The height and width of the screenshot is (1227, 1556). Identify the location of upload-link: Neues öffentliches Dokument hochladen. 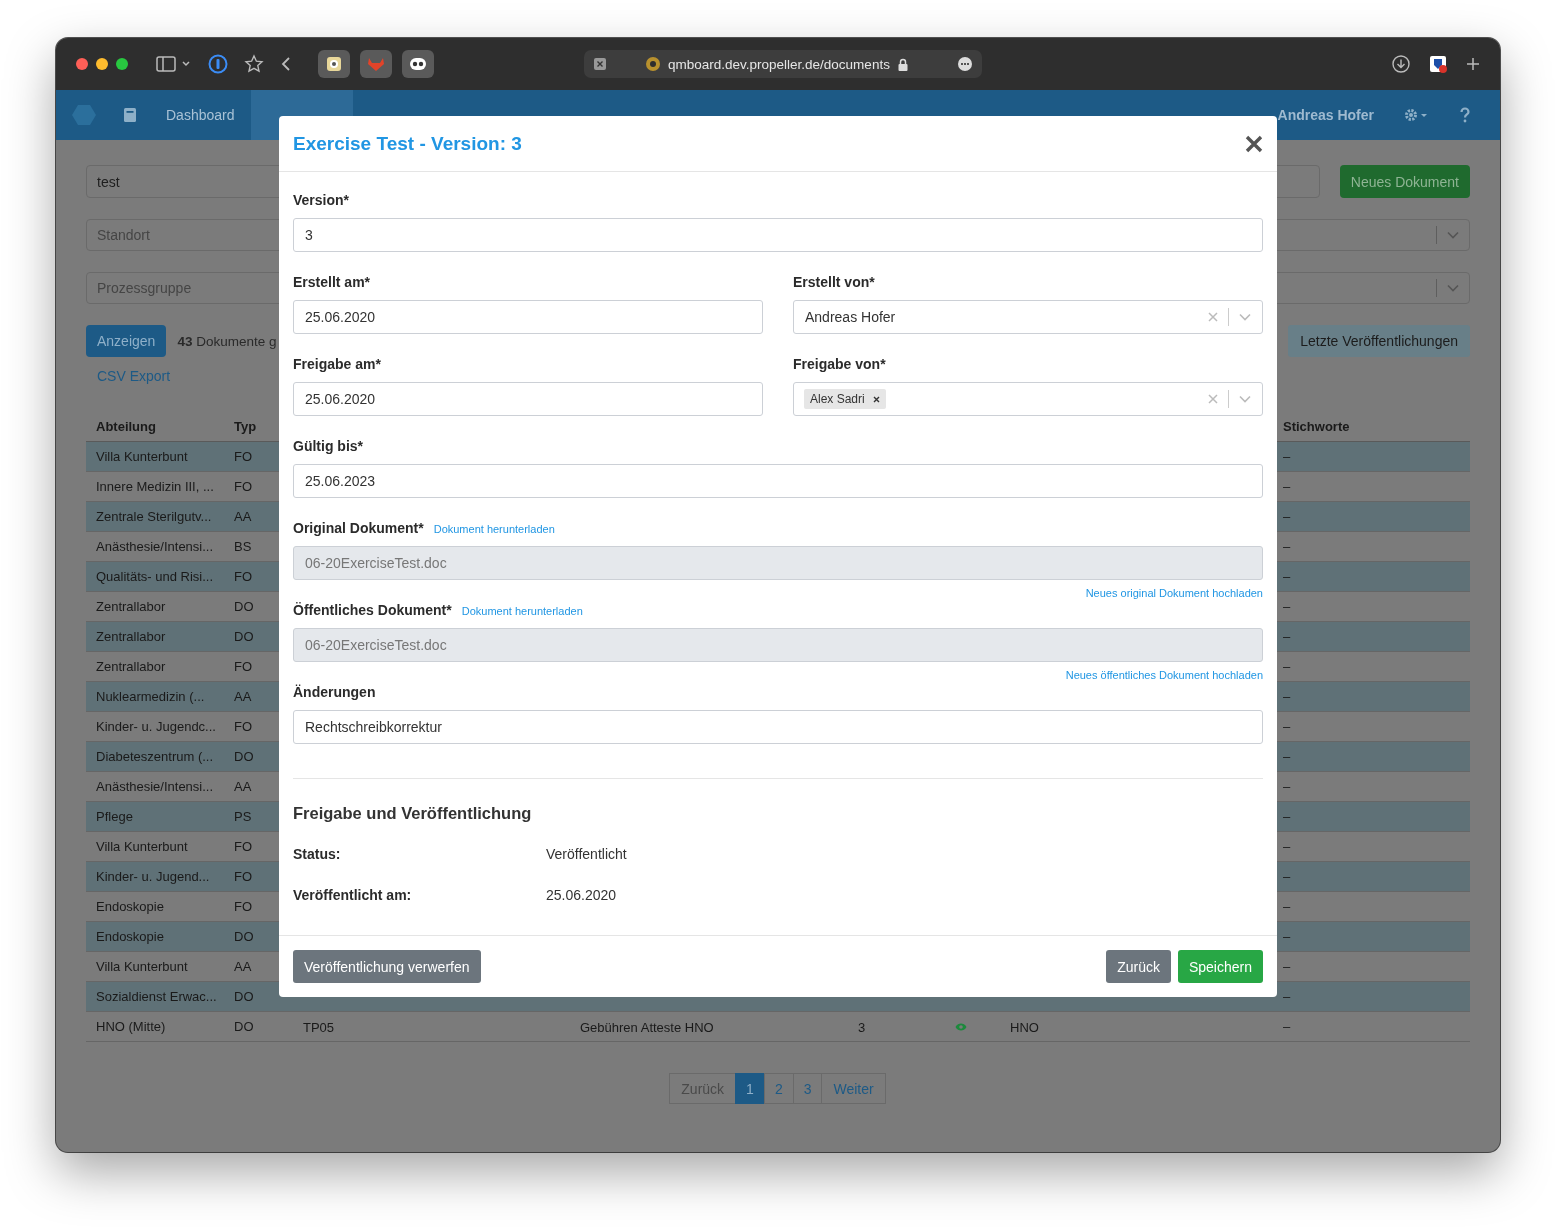
(1164, 675).